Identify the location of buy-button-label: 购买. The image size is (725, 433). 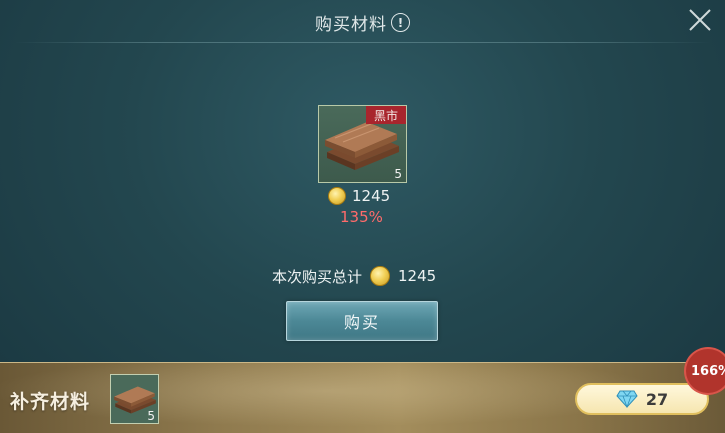
(361, 322).